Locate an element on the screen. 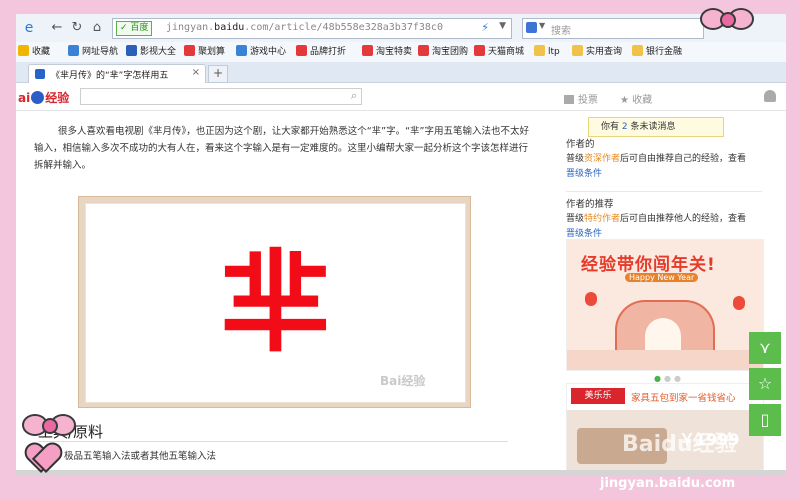 This screenshot has width=800, height=500. star-icon: ★ is located at coordinates (626, 100).